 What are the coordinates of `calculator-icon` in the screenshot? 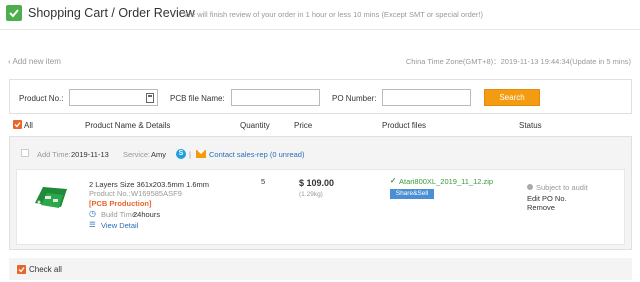 It's located at (150, 98).